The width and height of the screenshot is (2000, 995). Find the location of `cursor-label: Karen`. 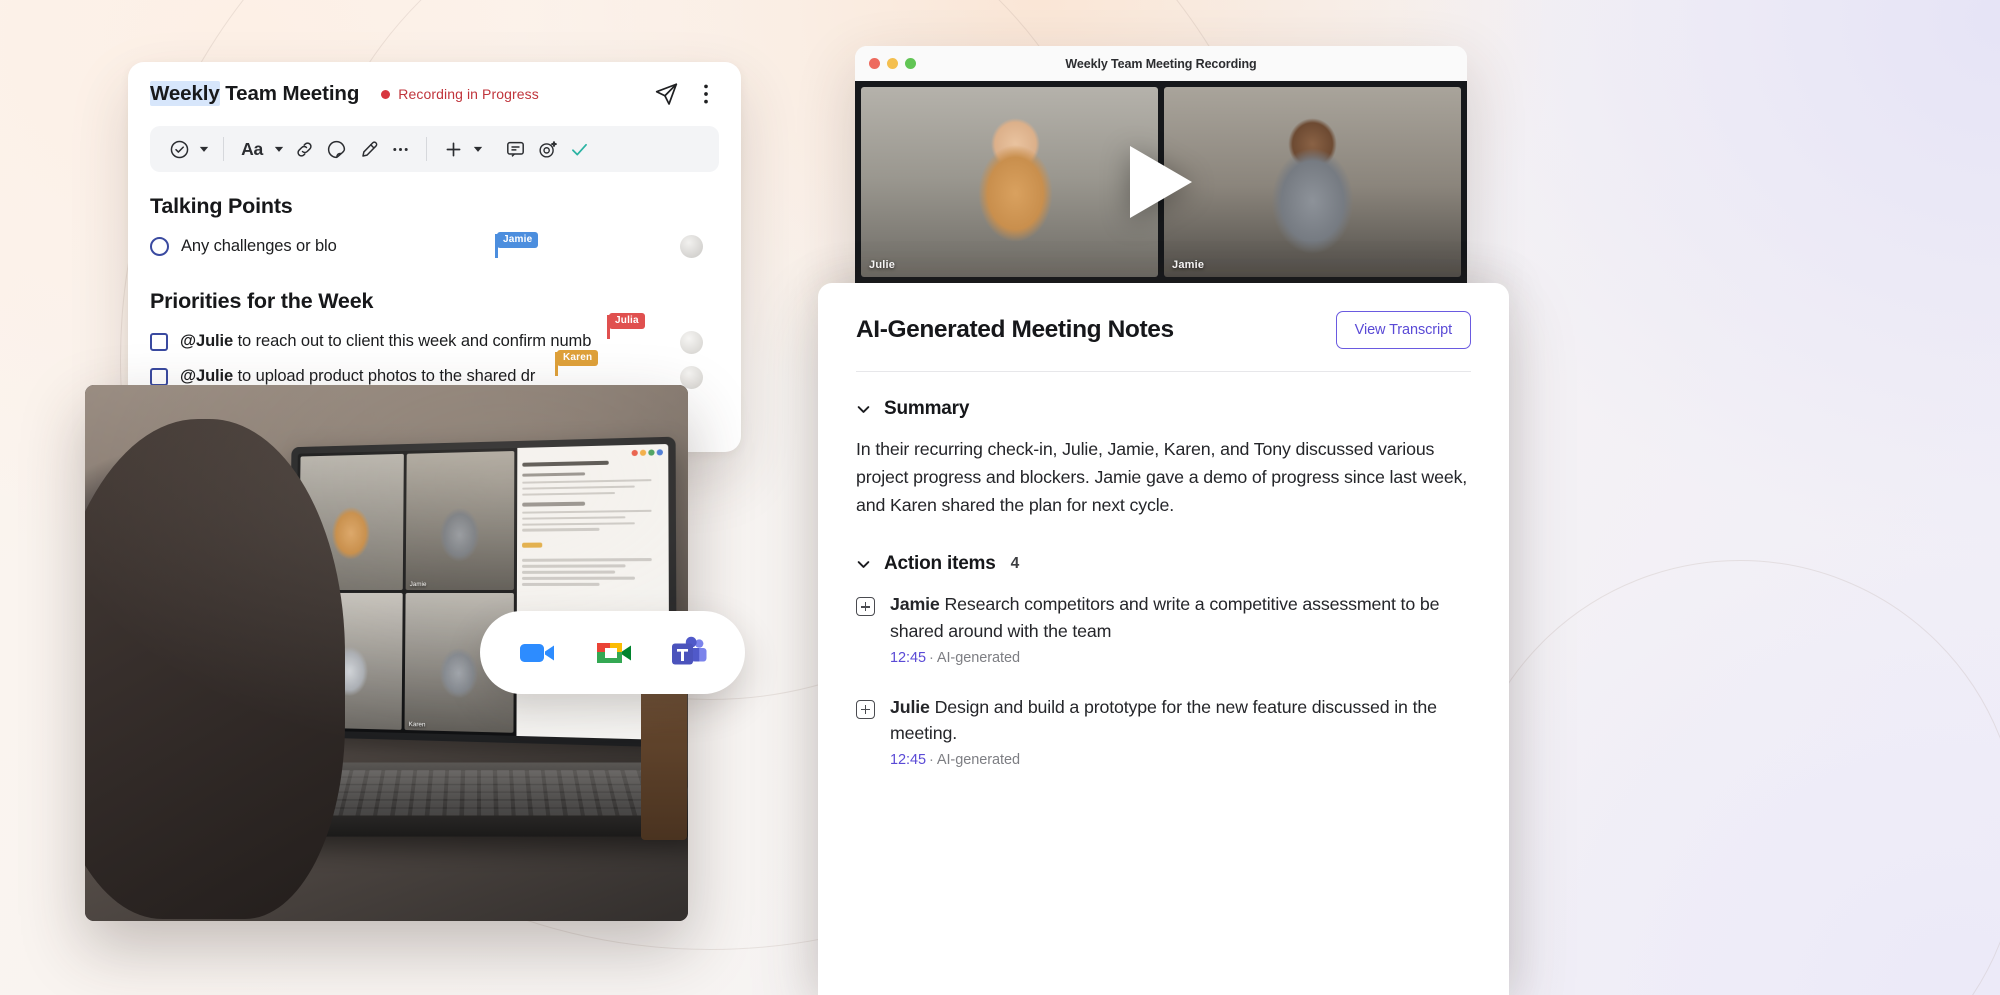

cursor-label: Karen is located at coordinates (578, 358).